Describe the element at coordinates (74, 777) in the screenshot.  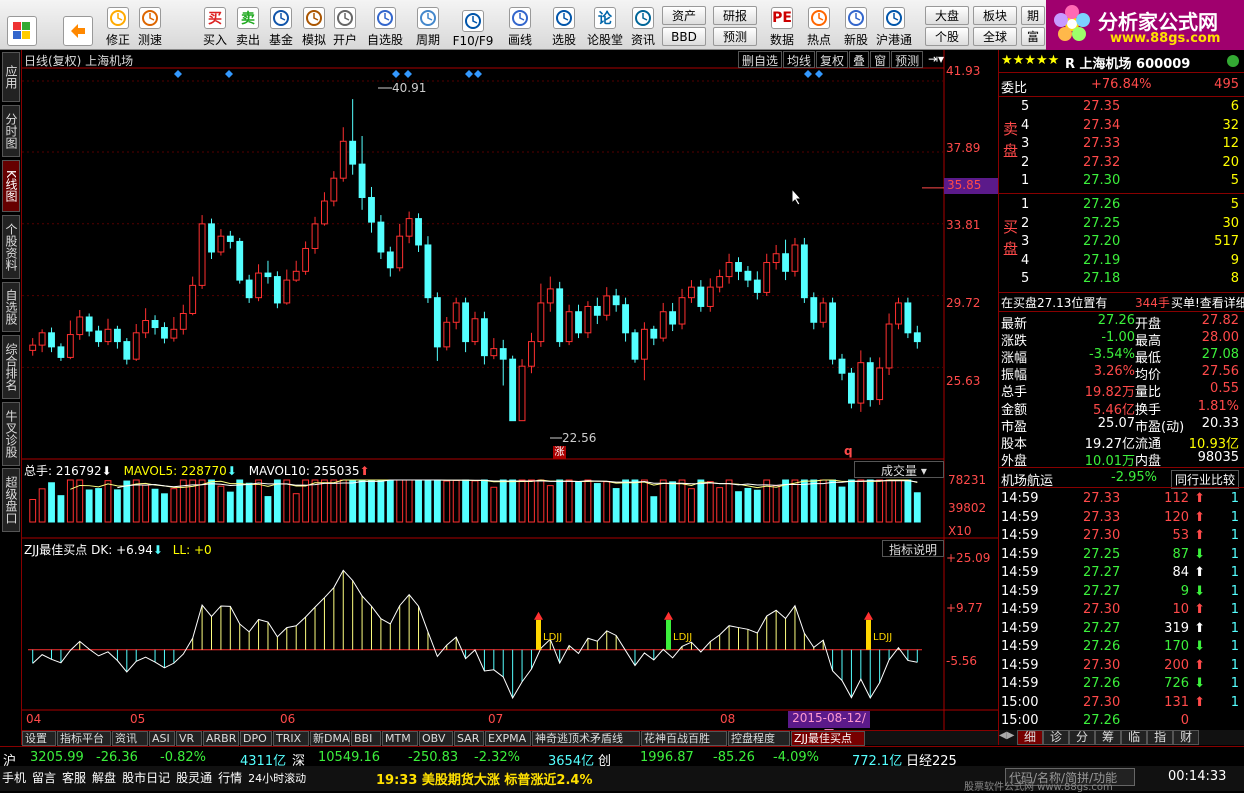
I see `bottom-menu-item: 客服` at that location.